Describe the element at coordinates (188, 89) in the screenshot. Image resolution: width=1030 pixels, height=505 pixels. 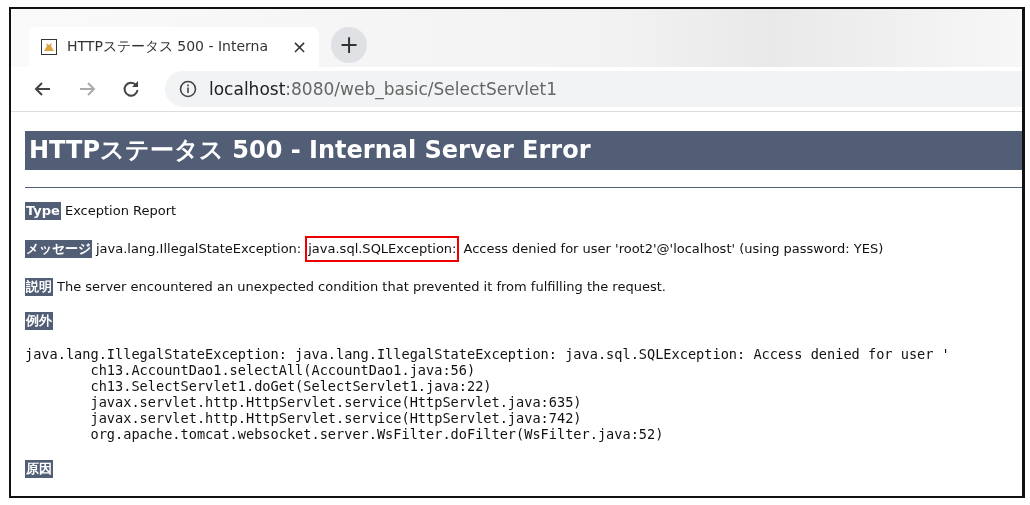
I see `info-icon` at that location.